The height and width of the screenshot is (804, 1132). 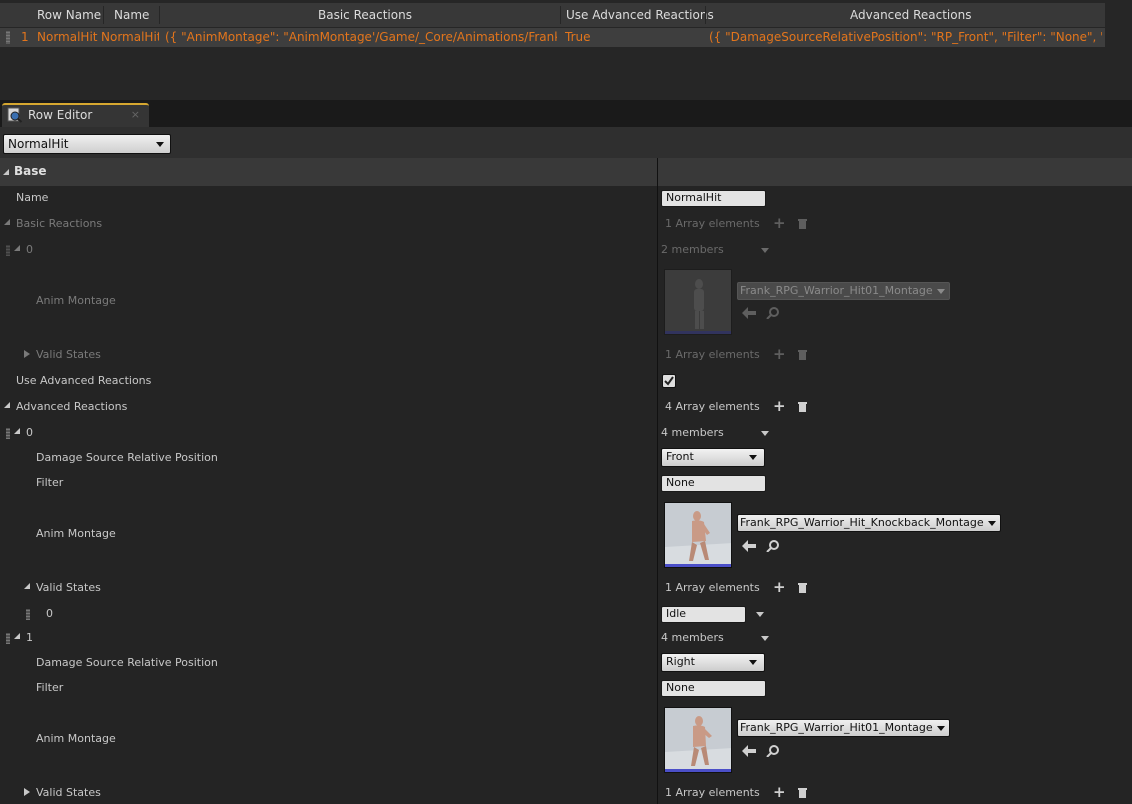 What do you see at coordinates (135, 115) in the screenshot?
I see `close-icon: ×` at bounding box center [135, 115].